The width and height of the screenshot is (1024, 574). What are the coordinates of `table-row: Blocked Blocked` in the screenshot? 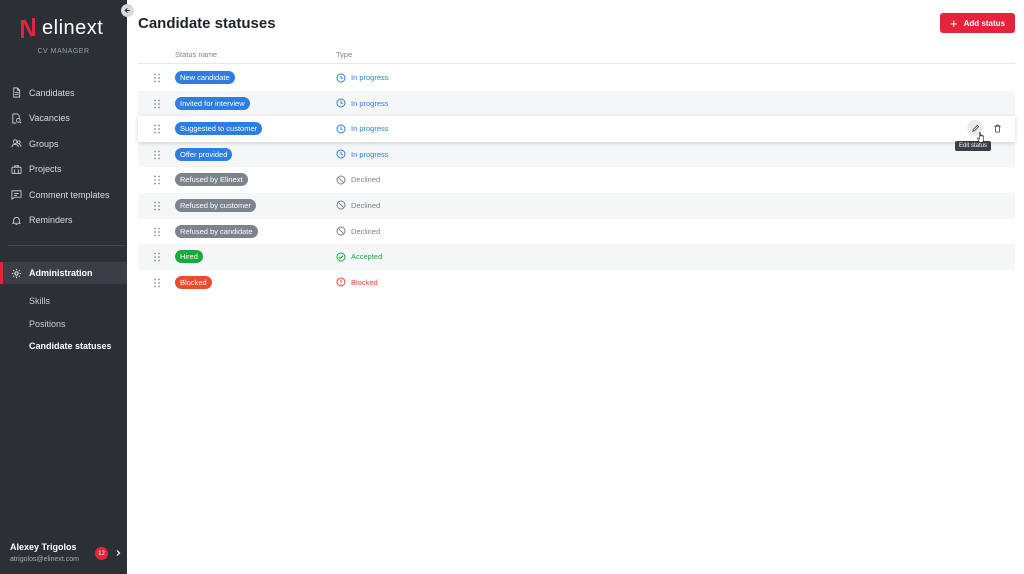 It's located at (576, 283).